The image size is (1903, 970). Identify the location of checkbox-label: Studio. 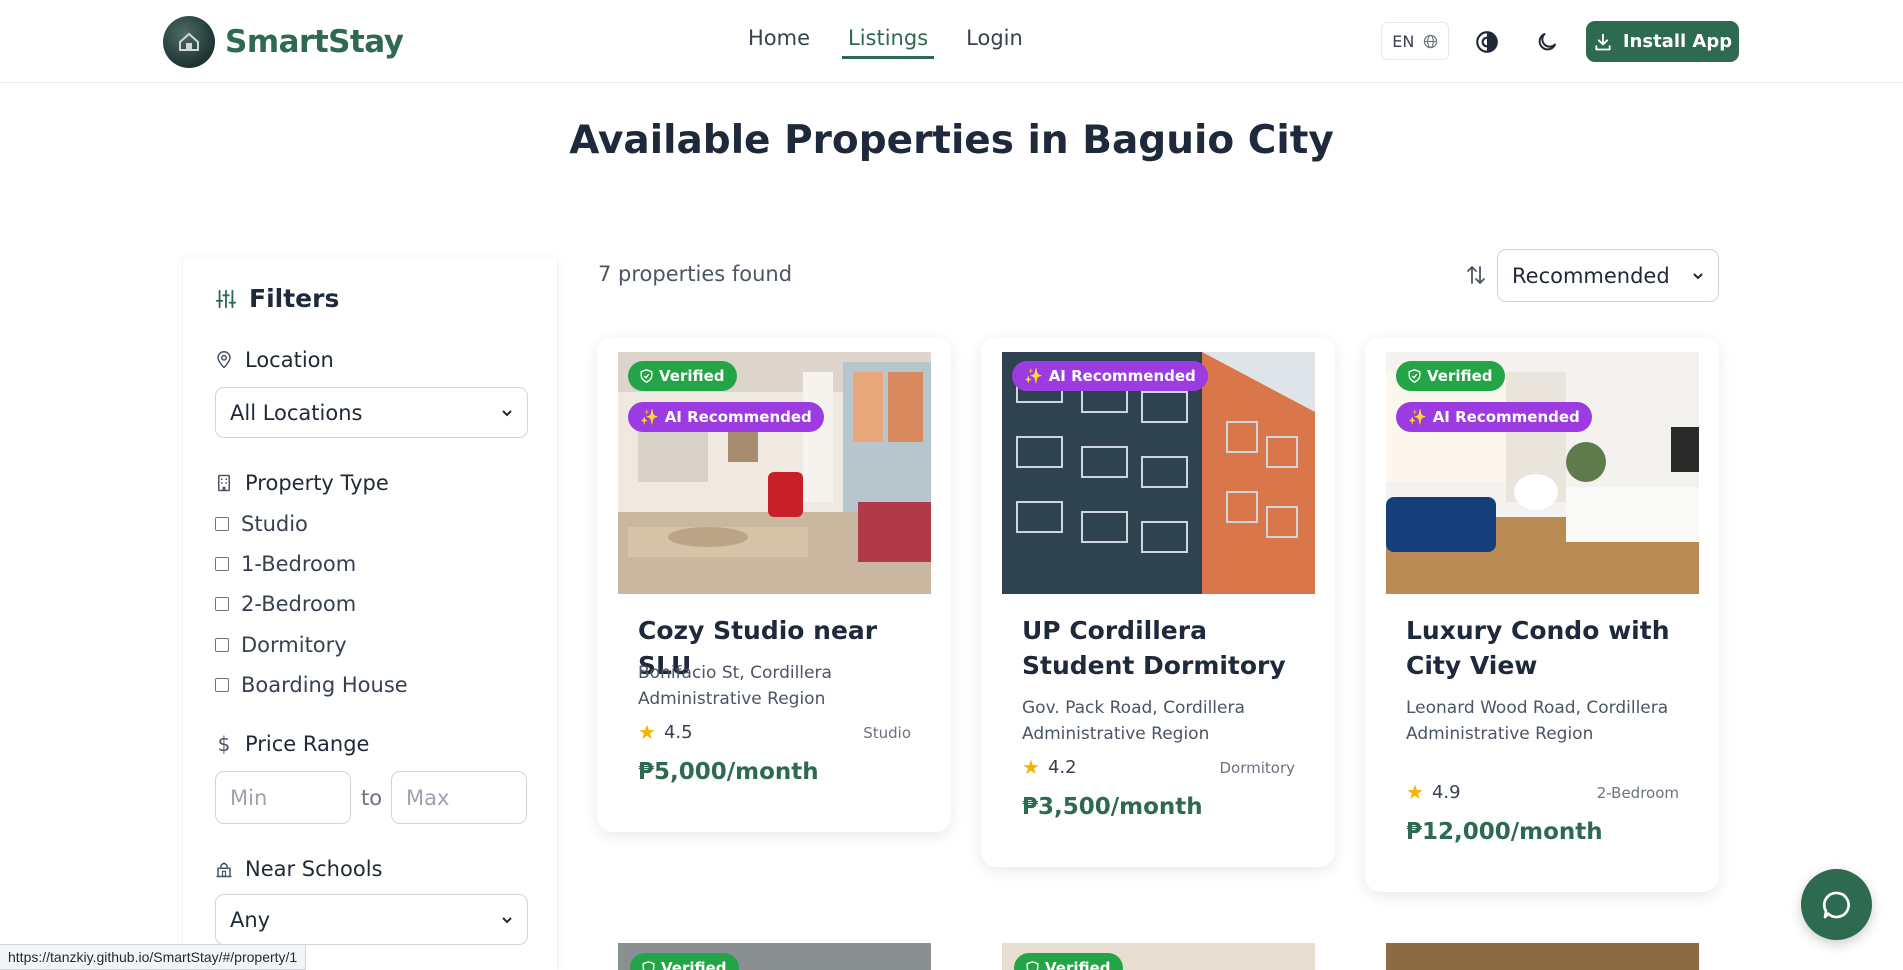
(274, 524).